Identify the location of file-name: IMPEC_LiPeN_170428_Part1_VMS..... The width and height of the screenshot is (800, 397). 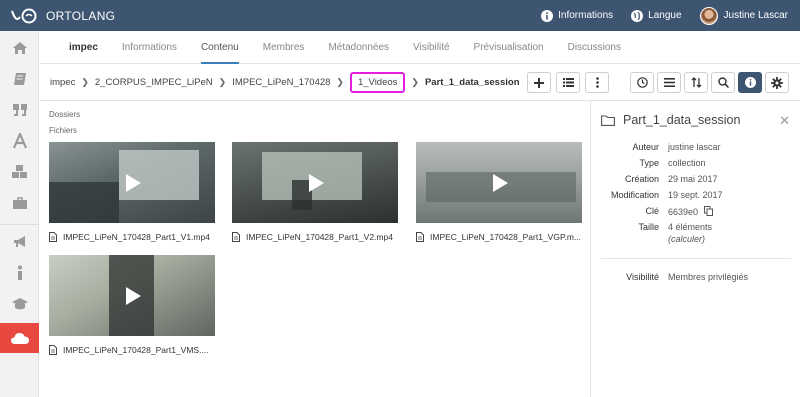
(136, 350).